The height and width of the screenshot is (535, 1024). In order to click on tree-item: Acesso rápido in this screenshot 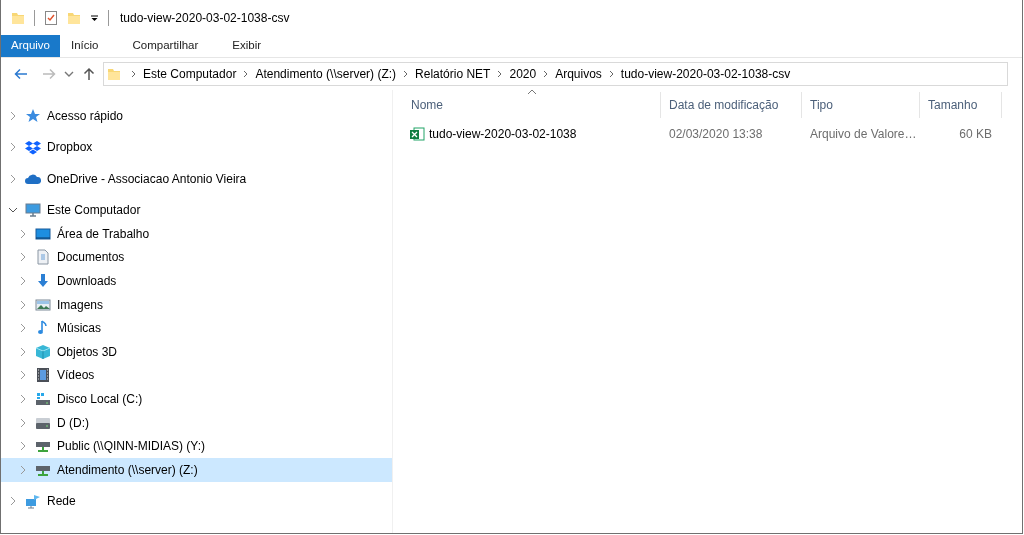, I will do `click(196, 116)`.